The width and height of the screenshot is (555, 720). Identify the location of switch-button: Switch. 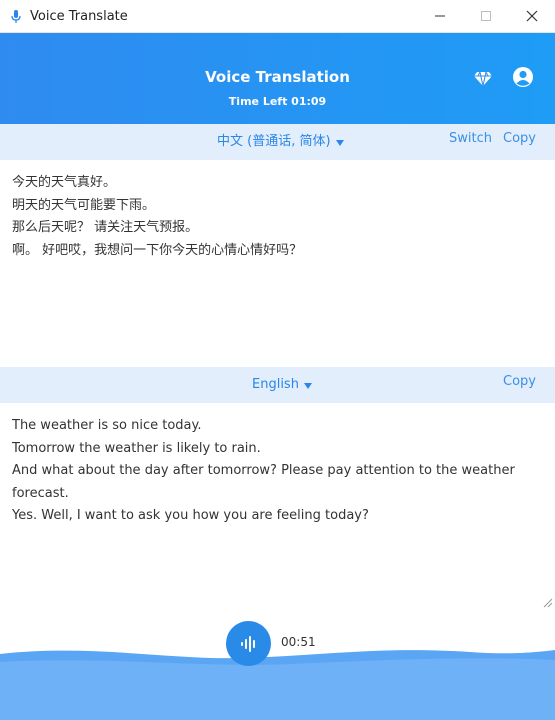
(470, 140).